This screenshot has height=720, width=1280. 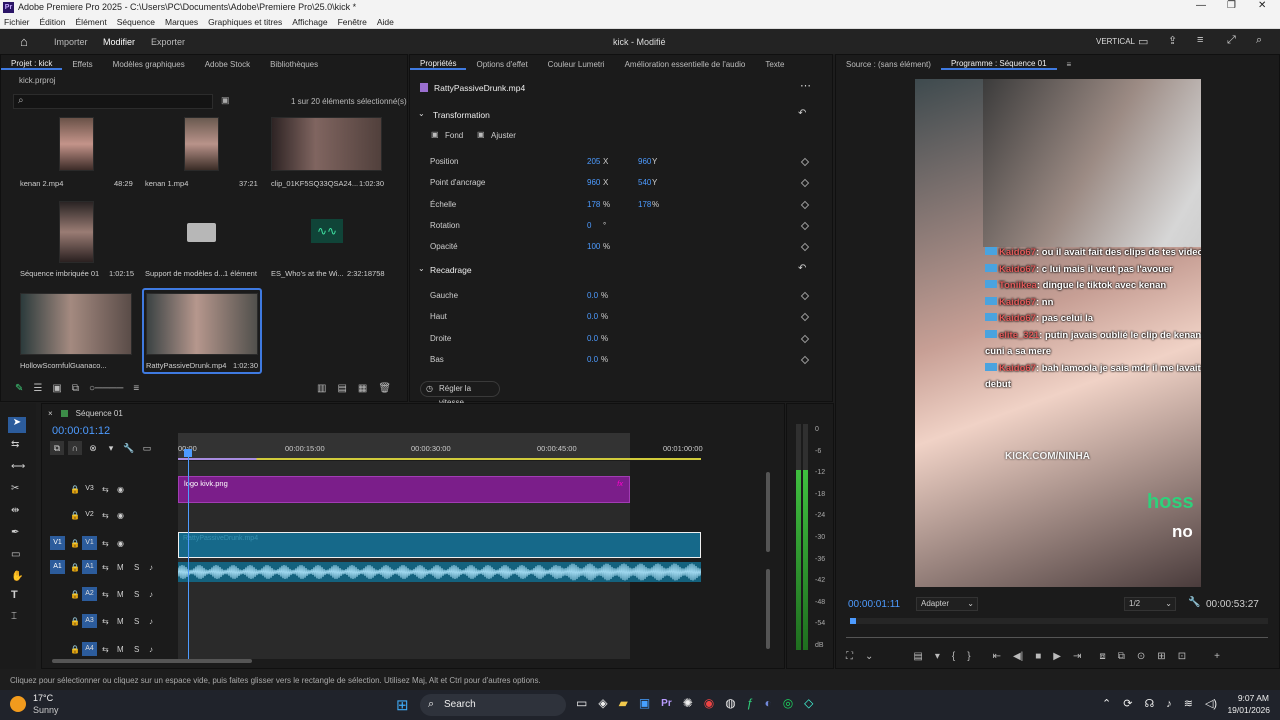 What do you see at coordinates (225, 100) in the screenshot?
I see `new-bin-icon: ▣` at bounding box center [225, 100].